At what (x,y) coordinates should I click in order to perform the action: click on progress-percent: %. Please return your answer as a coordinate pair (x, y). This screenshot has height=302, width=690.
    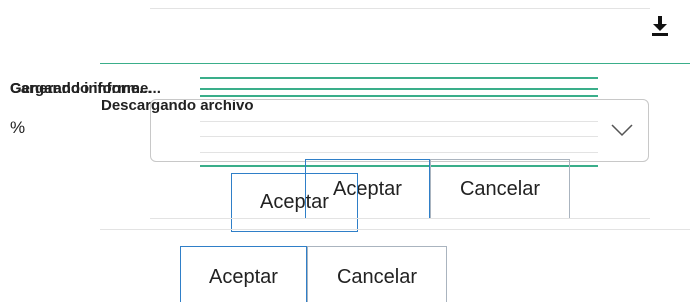
    Looking at the image, I should click on (18, 127).